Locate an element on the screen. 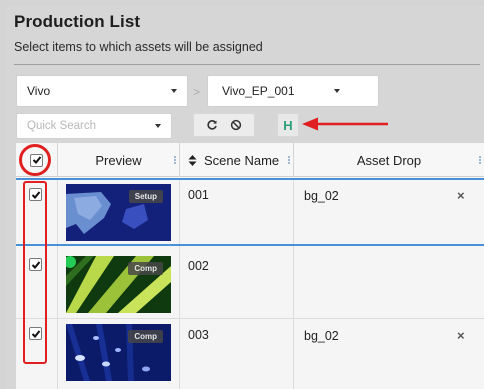 The width and height of the screenshot is (484, 389). quick-search-placeholder: Quick Search is located at coordinates (62, 126).